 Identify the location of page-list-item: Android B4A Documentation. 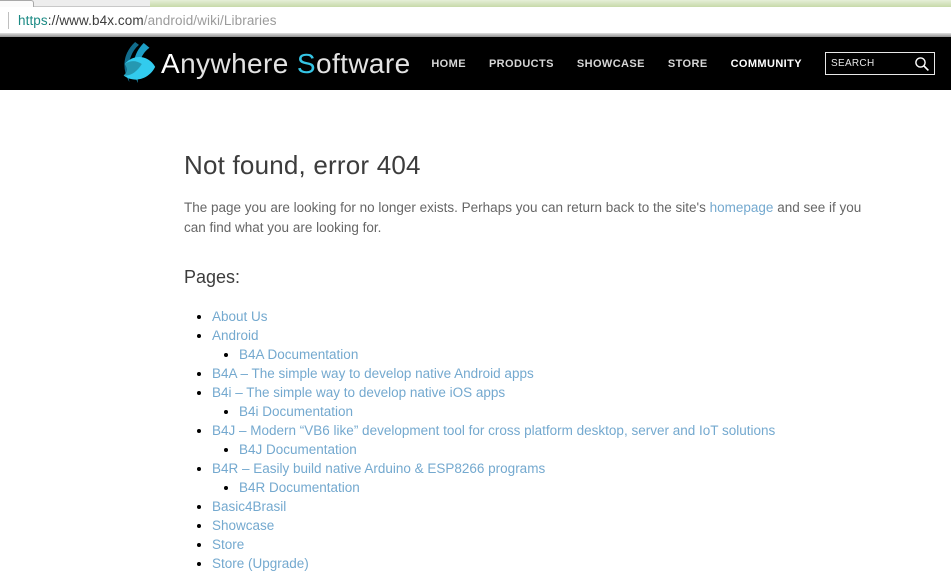
(581, 345).